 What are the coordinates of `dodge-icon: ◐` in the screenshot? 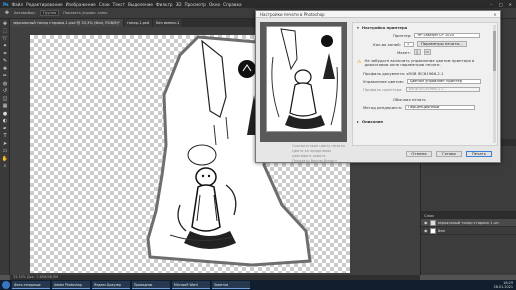 It's located at (5, 121).